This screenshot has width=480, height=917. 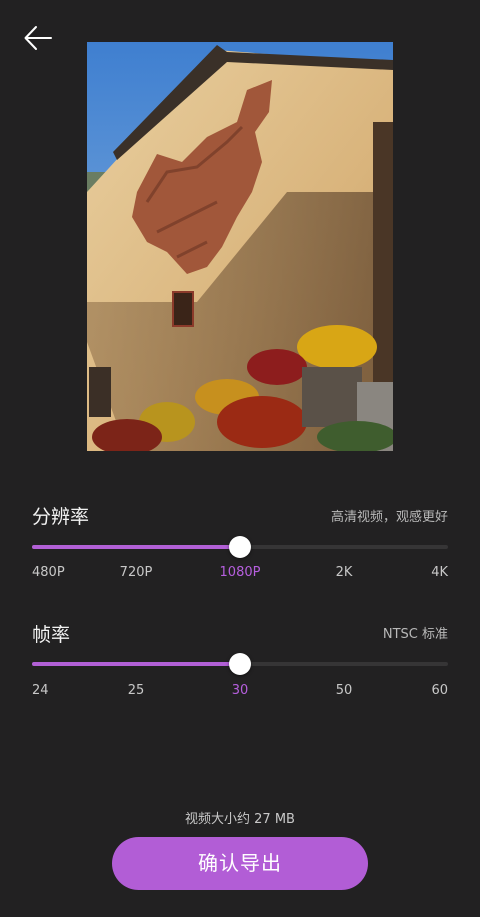 I want to click on framerate-title: 帧率, so click(x=51, y=635).